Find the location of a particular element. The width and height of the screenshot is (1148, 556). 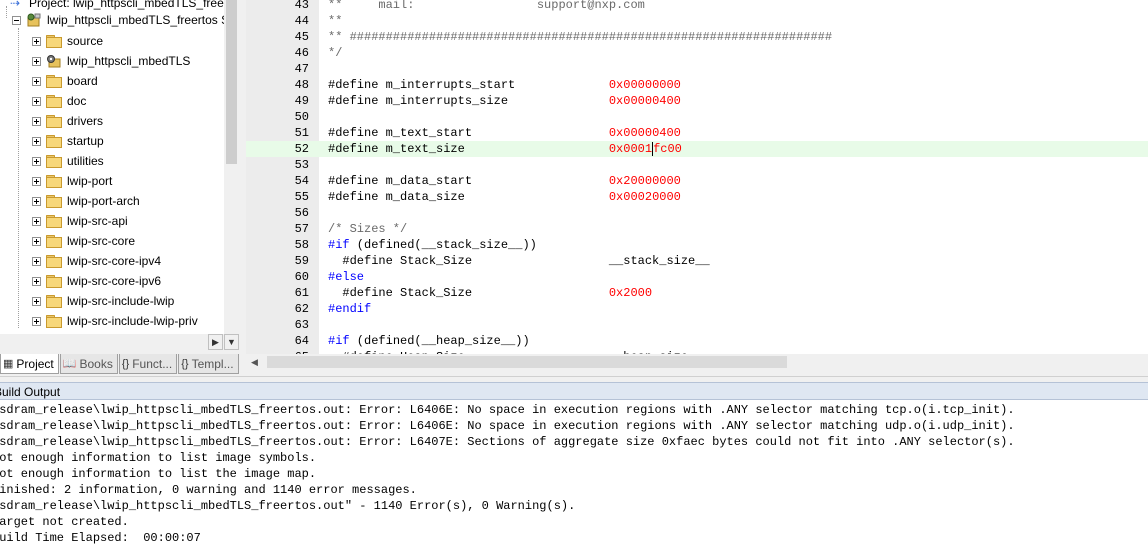

code-text: #define m_data_size 0x00020000 is located at coordinates (504, 197).